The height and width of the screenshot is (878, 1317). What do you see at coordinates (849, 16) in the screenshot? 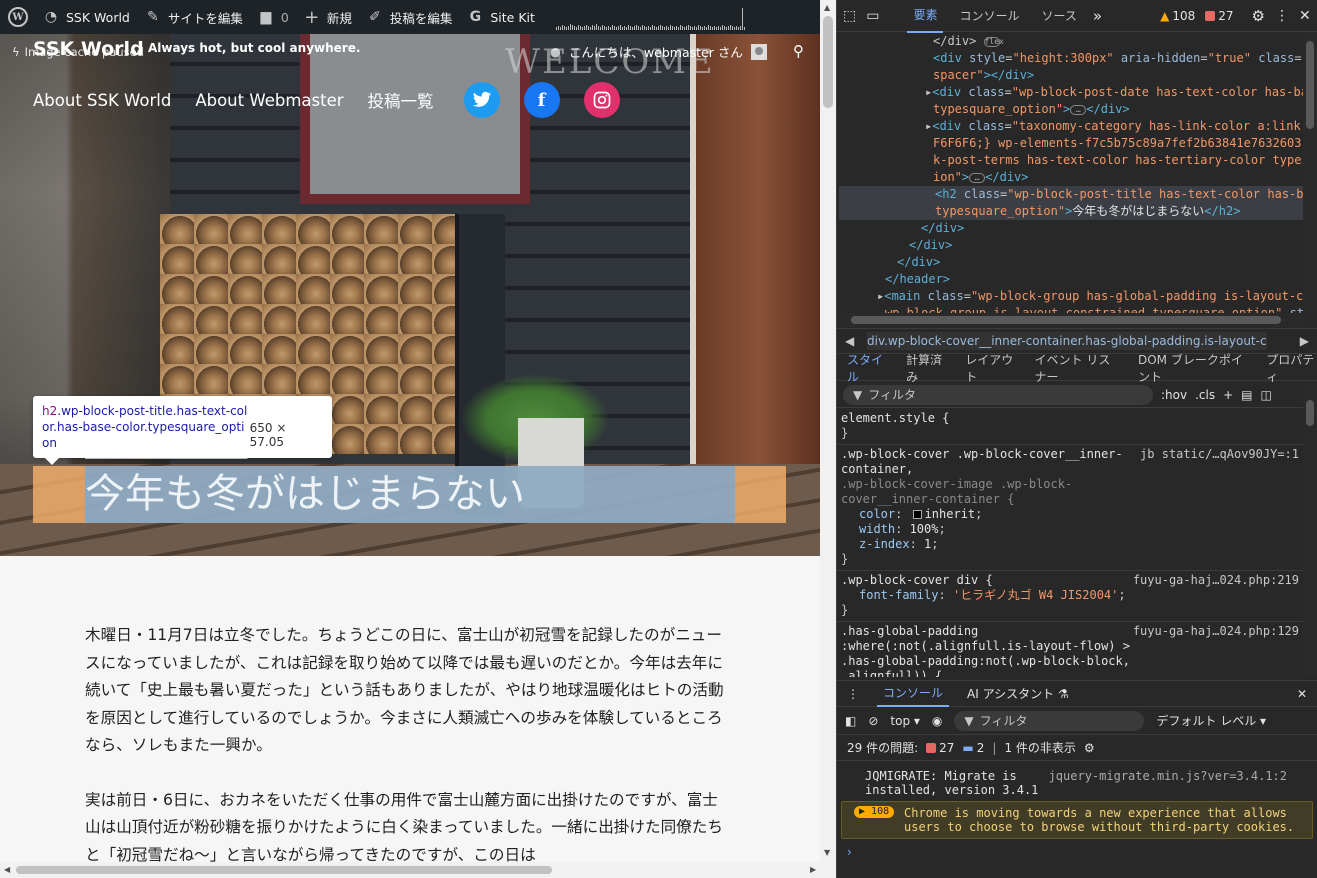
I see `inspect-element-icon: ⬚` at bounding box center [849, 16].